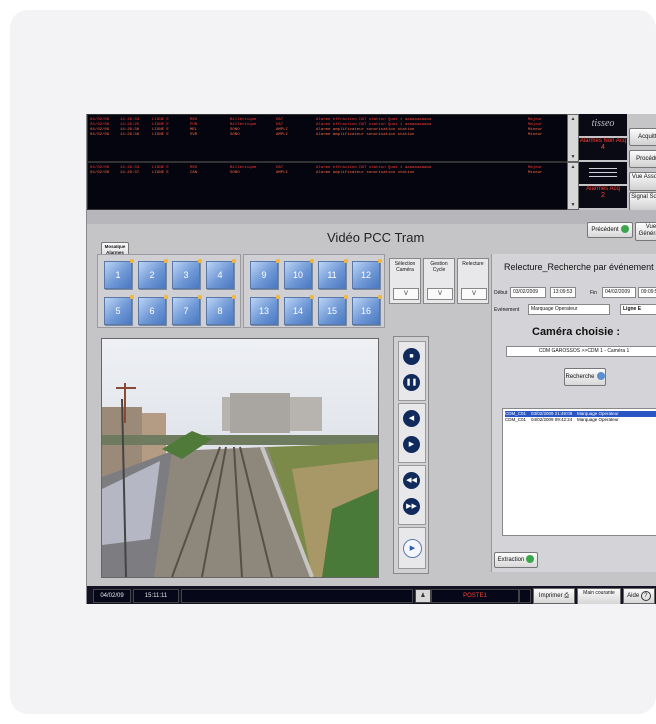 The height and width of the screenshot is (724, 656). I want to click on pause-icon: ❚❚, so click(411, 382).